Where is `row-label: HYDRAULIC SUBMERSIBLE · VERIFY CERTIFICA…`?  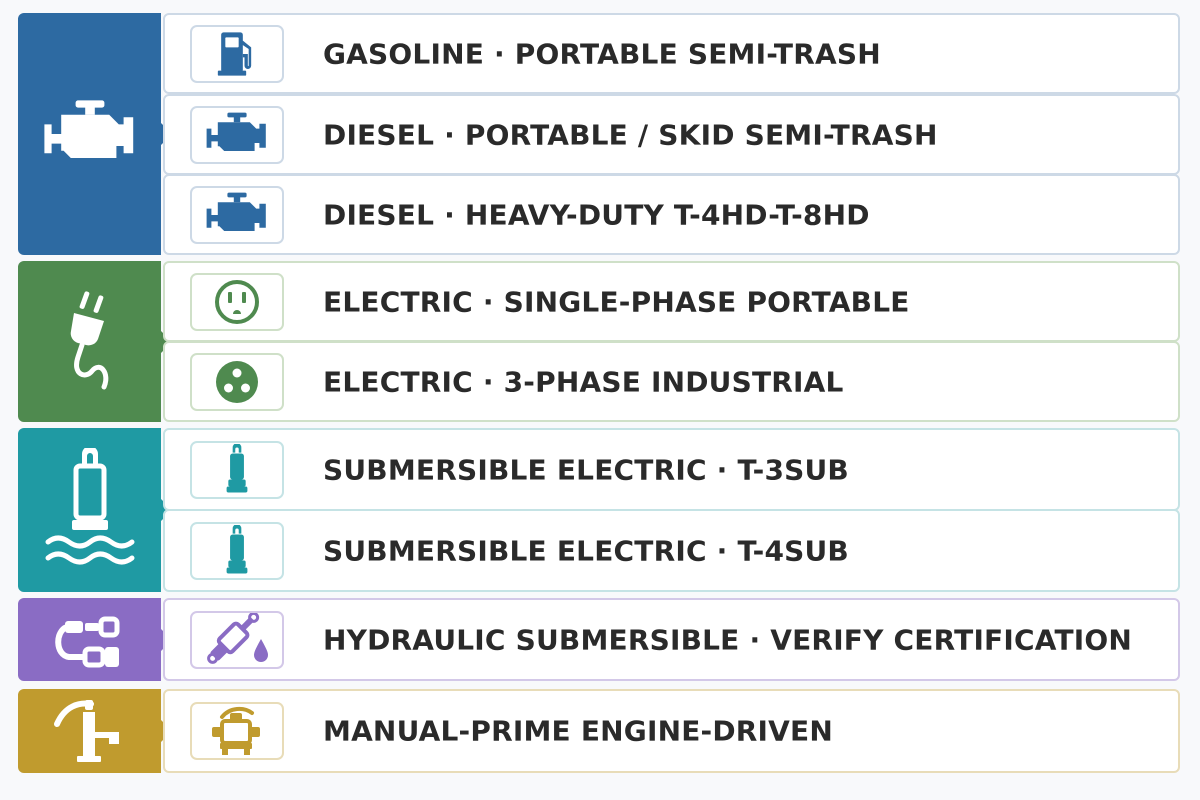
row-label: HYDRAULIC SUBMERSIBLE · VERIFY CERTIFICA… is located at coordinates (728, 639).